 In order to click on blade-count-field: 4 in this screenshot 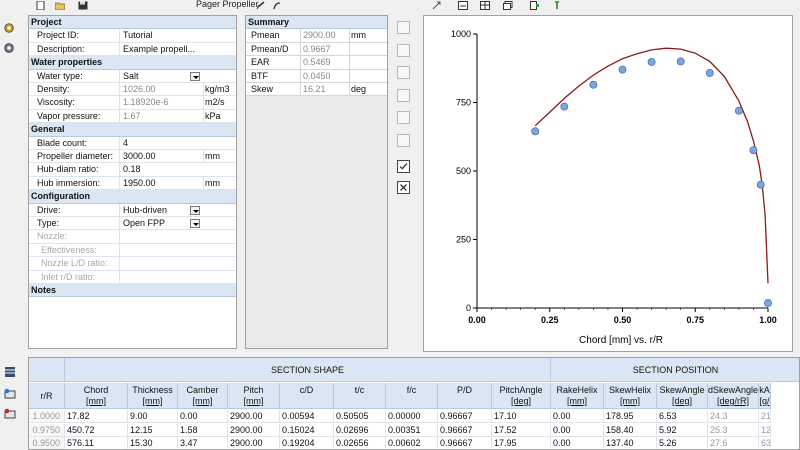, I will do `click(161, 143)`.